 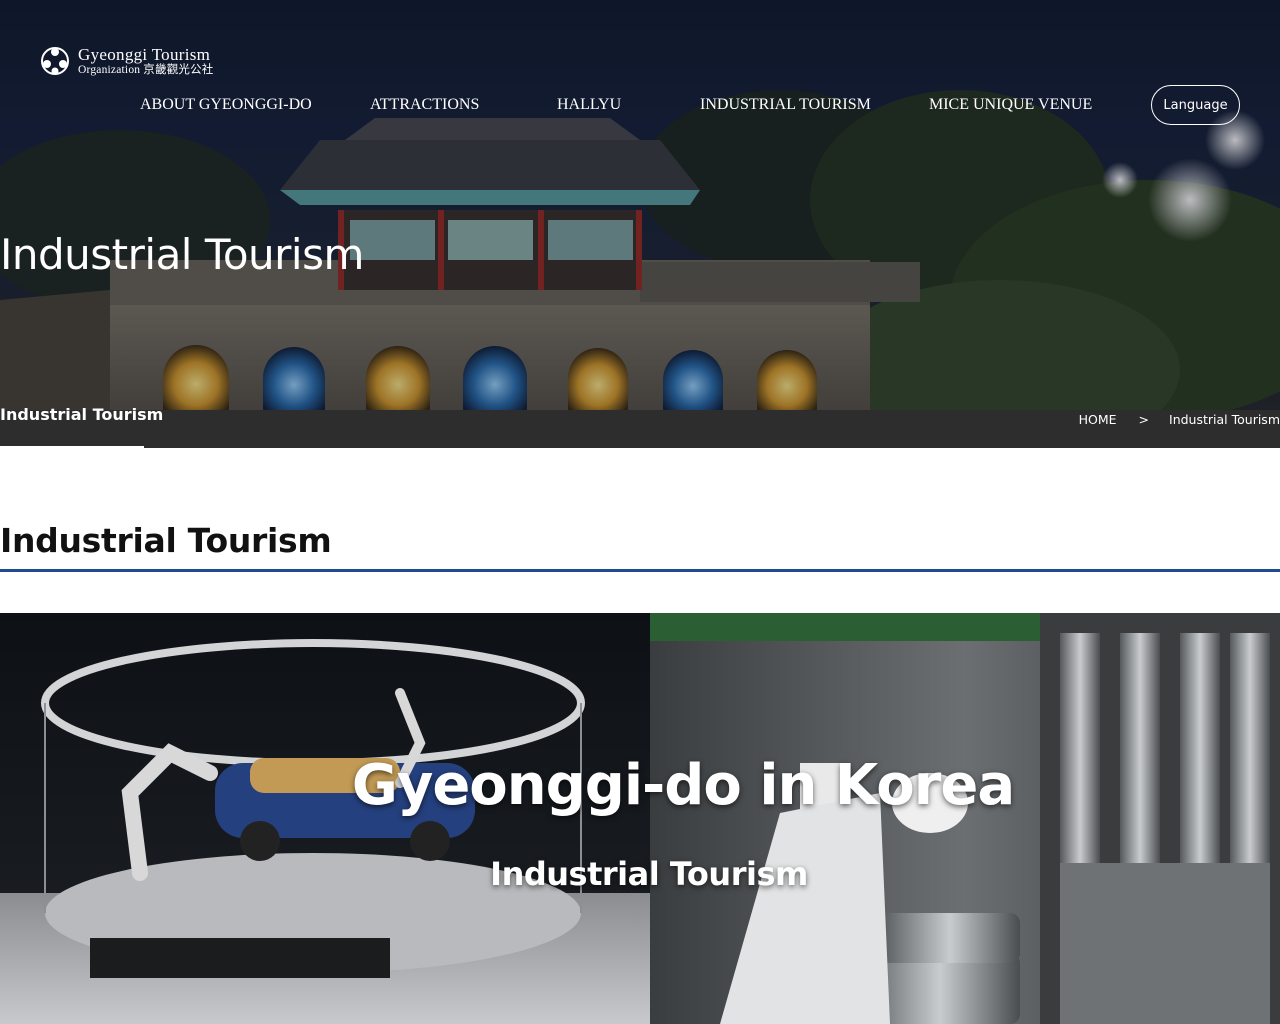 I want to click on nav-item-industrial-tourism: INDUSTRIAL TOURISM, so click(x=785, y=105).